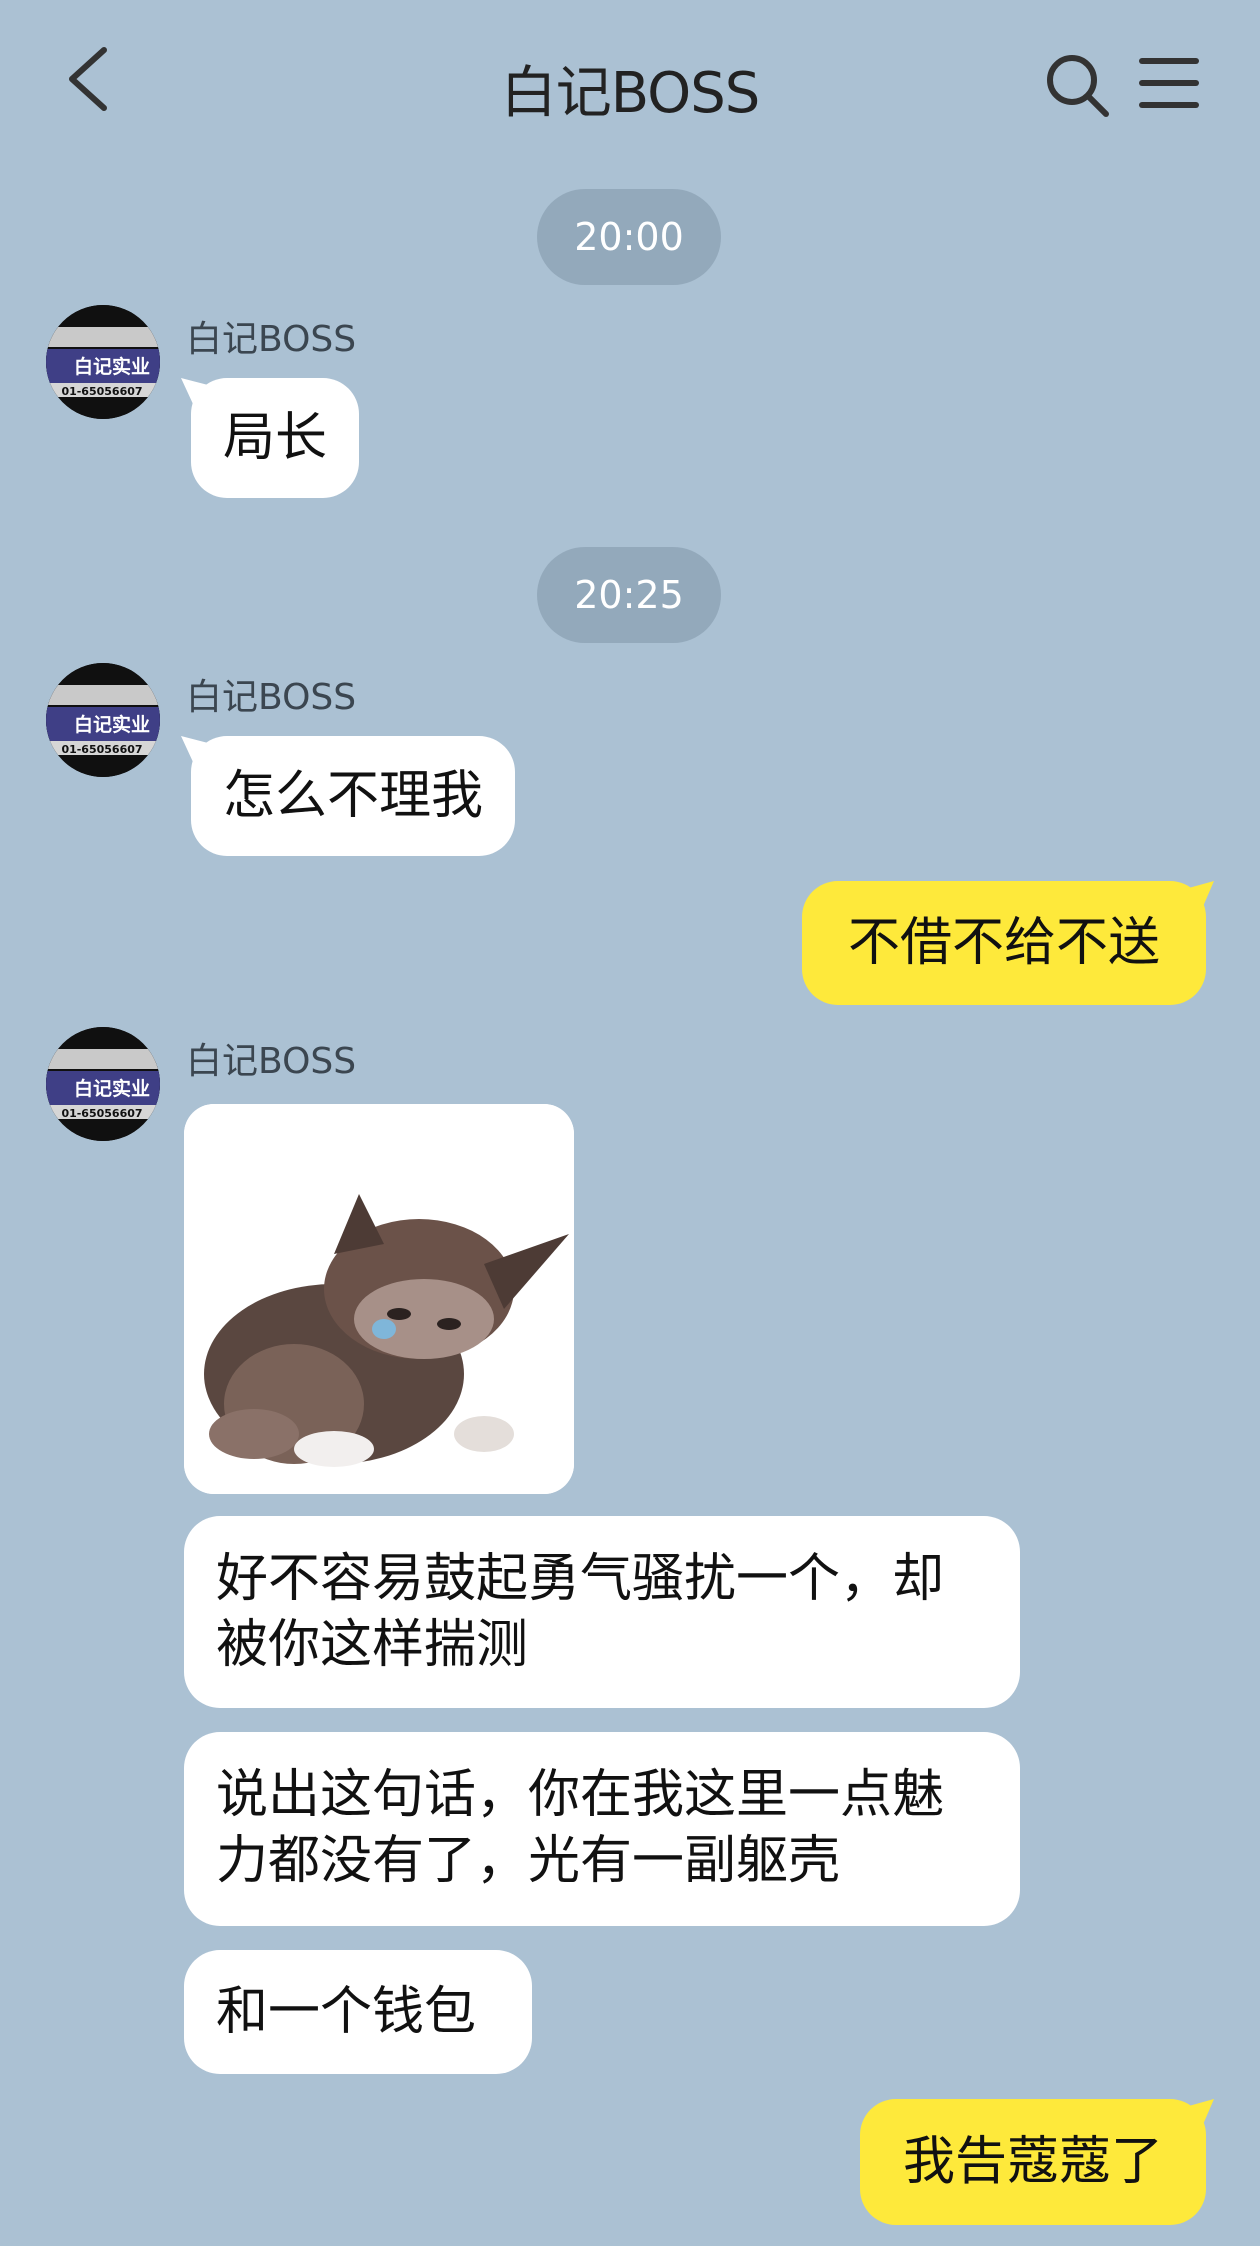 The width and height of the screenshot is (1260, 2246). What do you see at coordinates (358, 2012) in the screenshot?
I see `message-bubble: 和一个钱包` at bounding box center [358, 2012].